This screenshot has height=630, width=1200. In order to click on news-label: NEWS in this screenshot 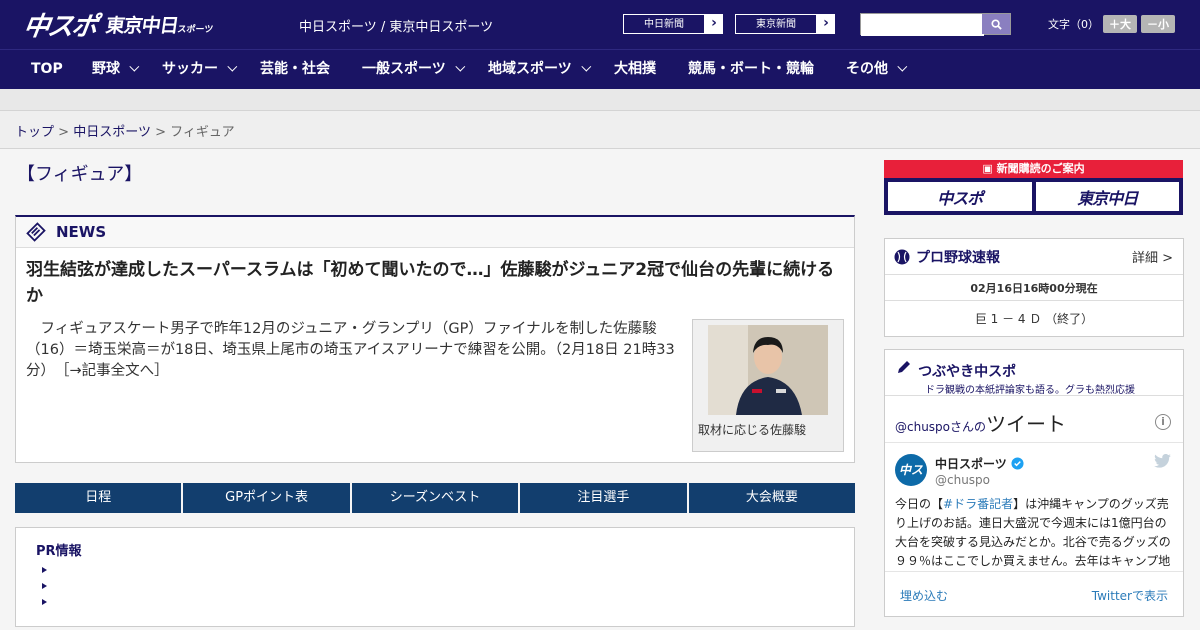, I will do `click(81, 232)`.